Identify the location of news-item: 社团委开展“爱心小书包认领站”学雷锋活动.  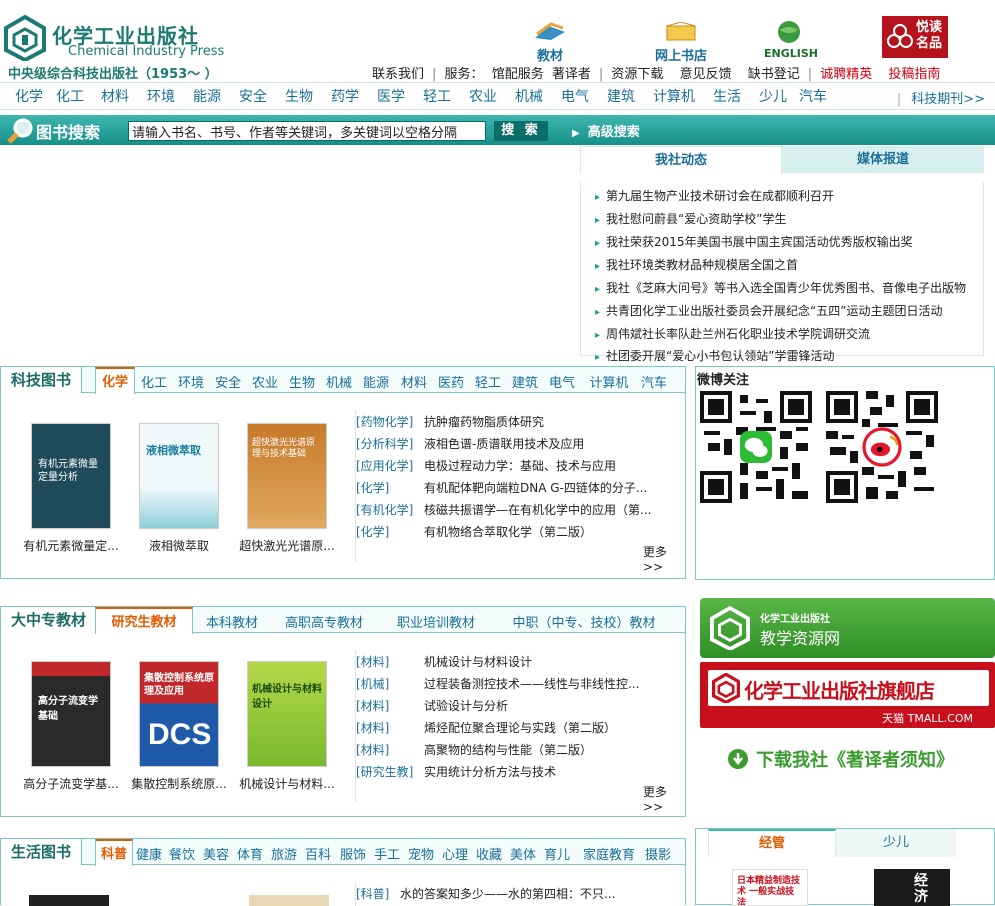
(785, 355).